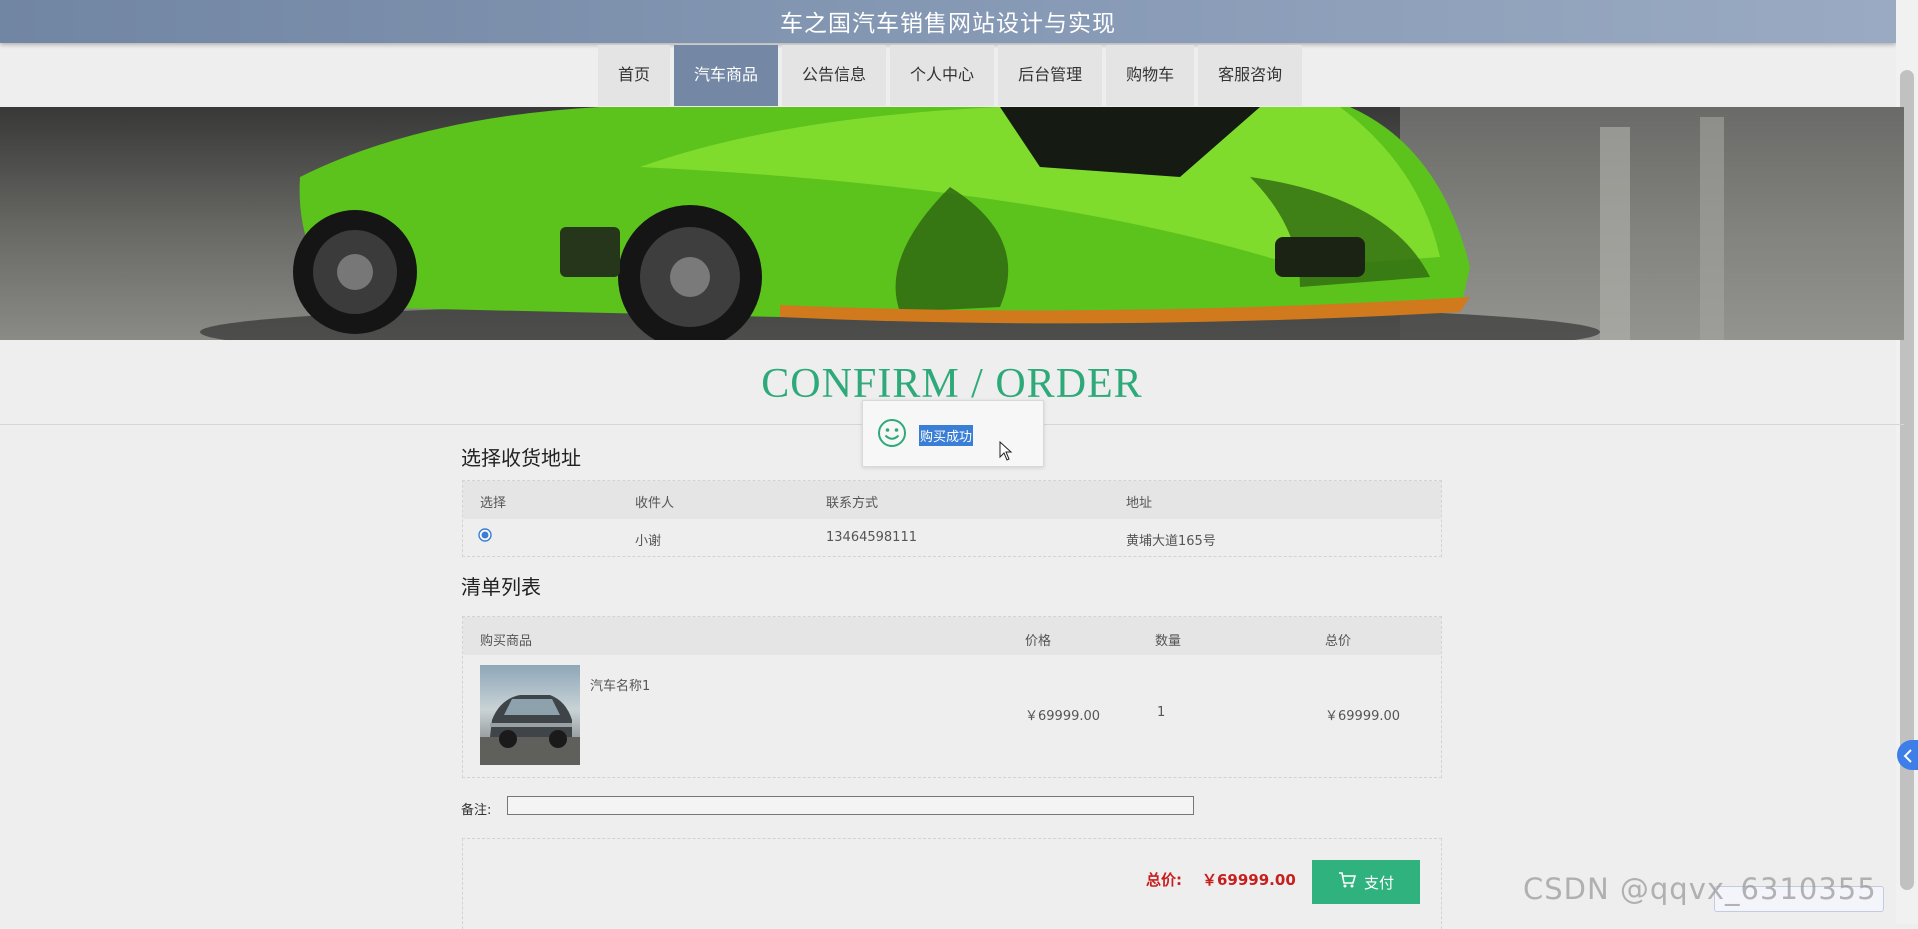 The height and width of the screenshot is (929, 1918). What do you see at coordinates (648, 541) in the screenshot?
I see `recipient-name: 小谢` at bounding box center [648, 541].